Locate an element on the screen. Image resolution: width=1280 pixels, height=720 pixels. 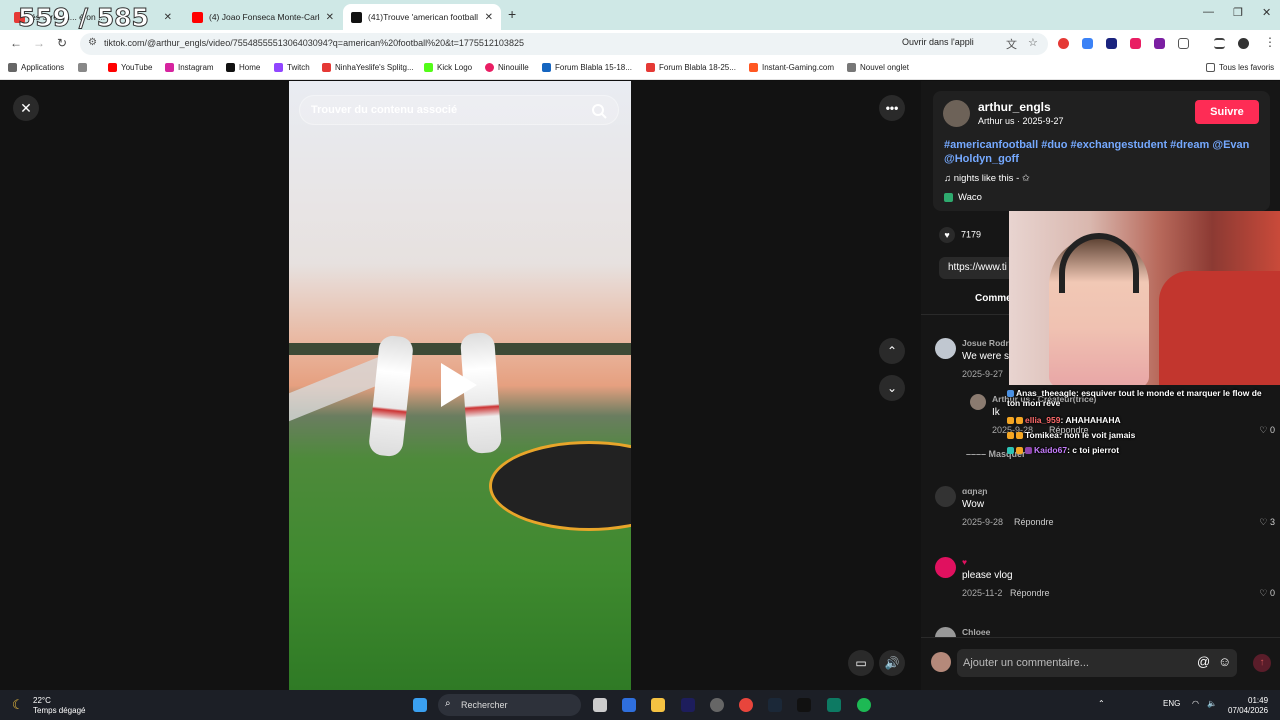
play-icon is located at coordinates (459, 385).